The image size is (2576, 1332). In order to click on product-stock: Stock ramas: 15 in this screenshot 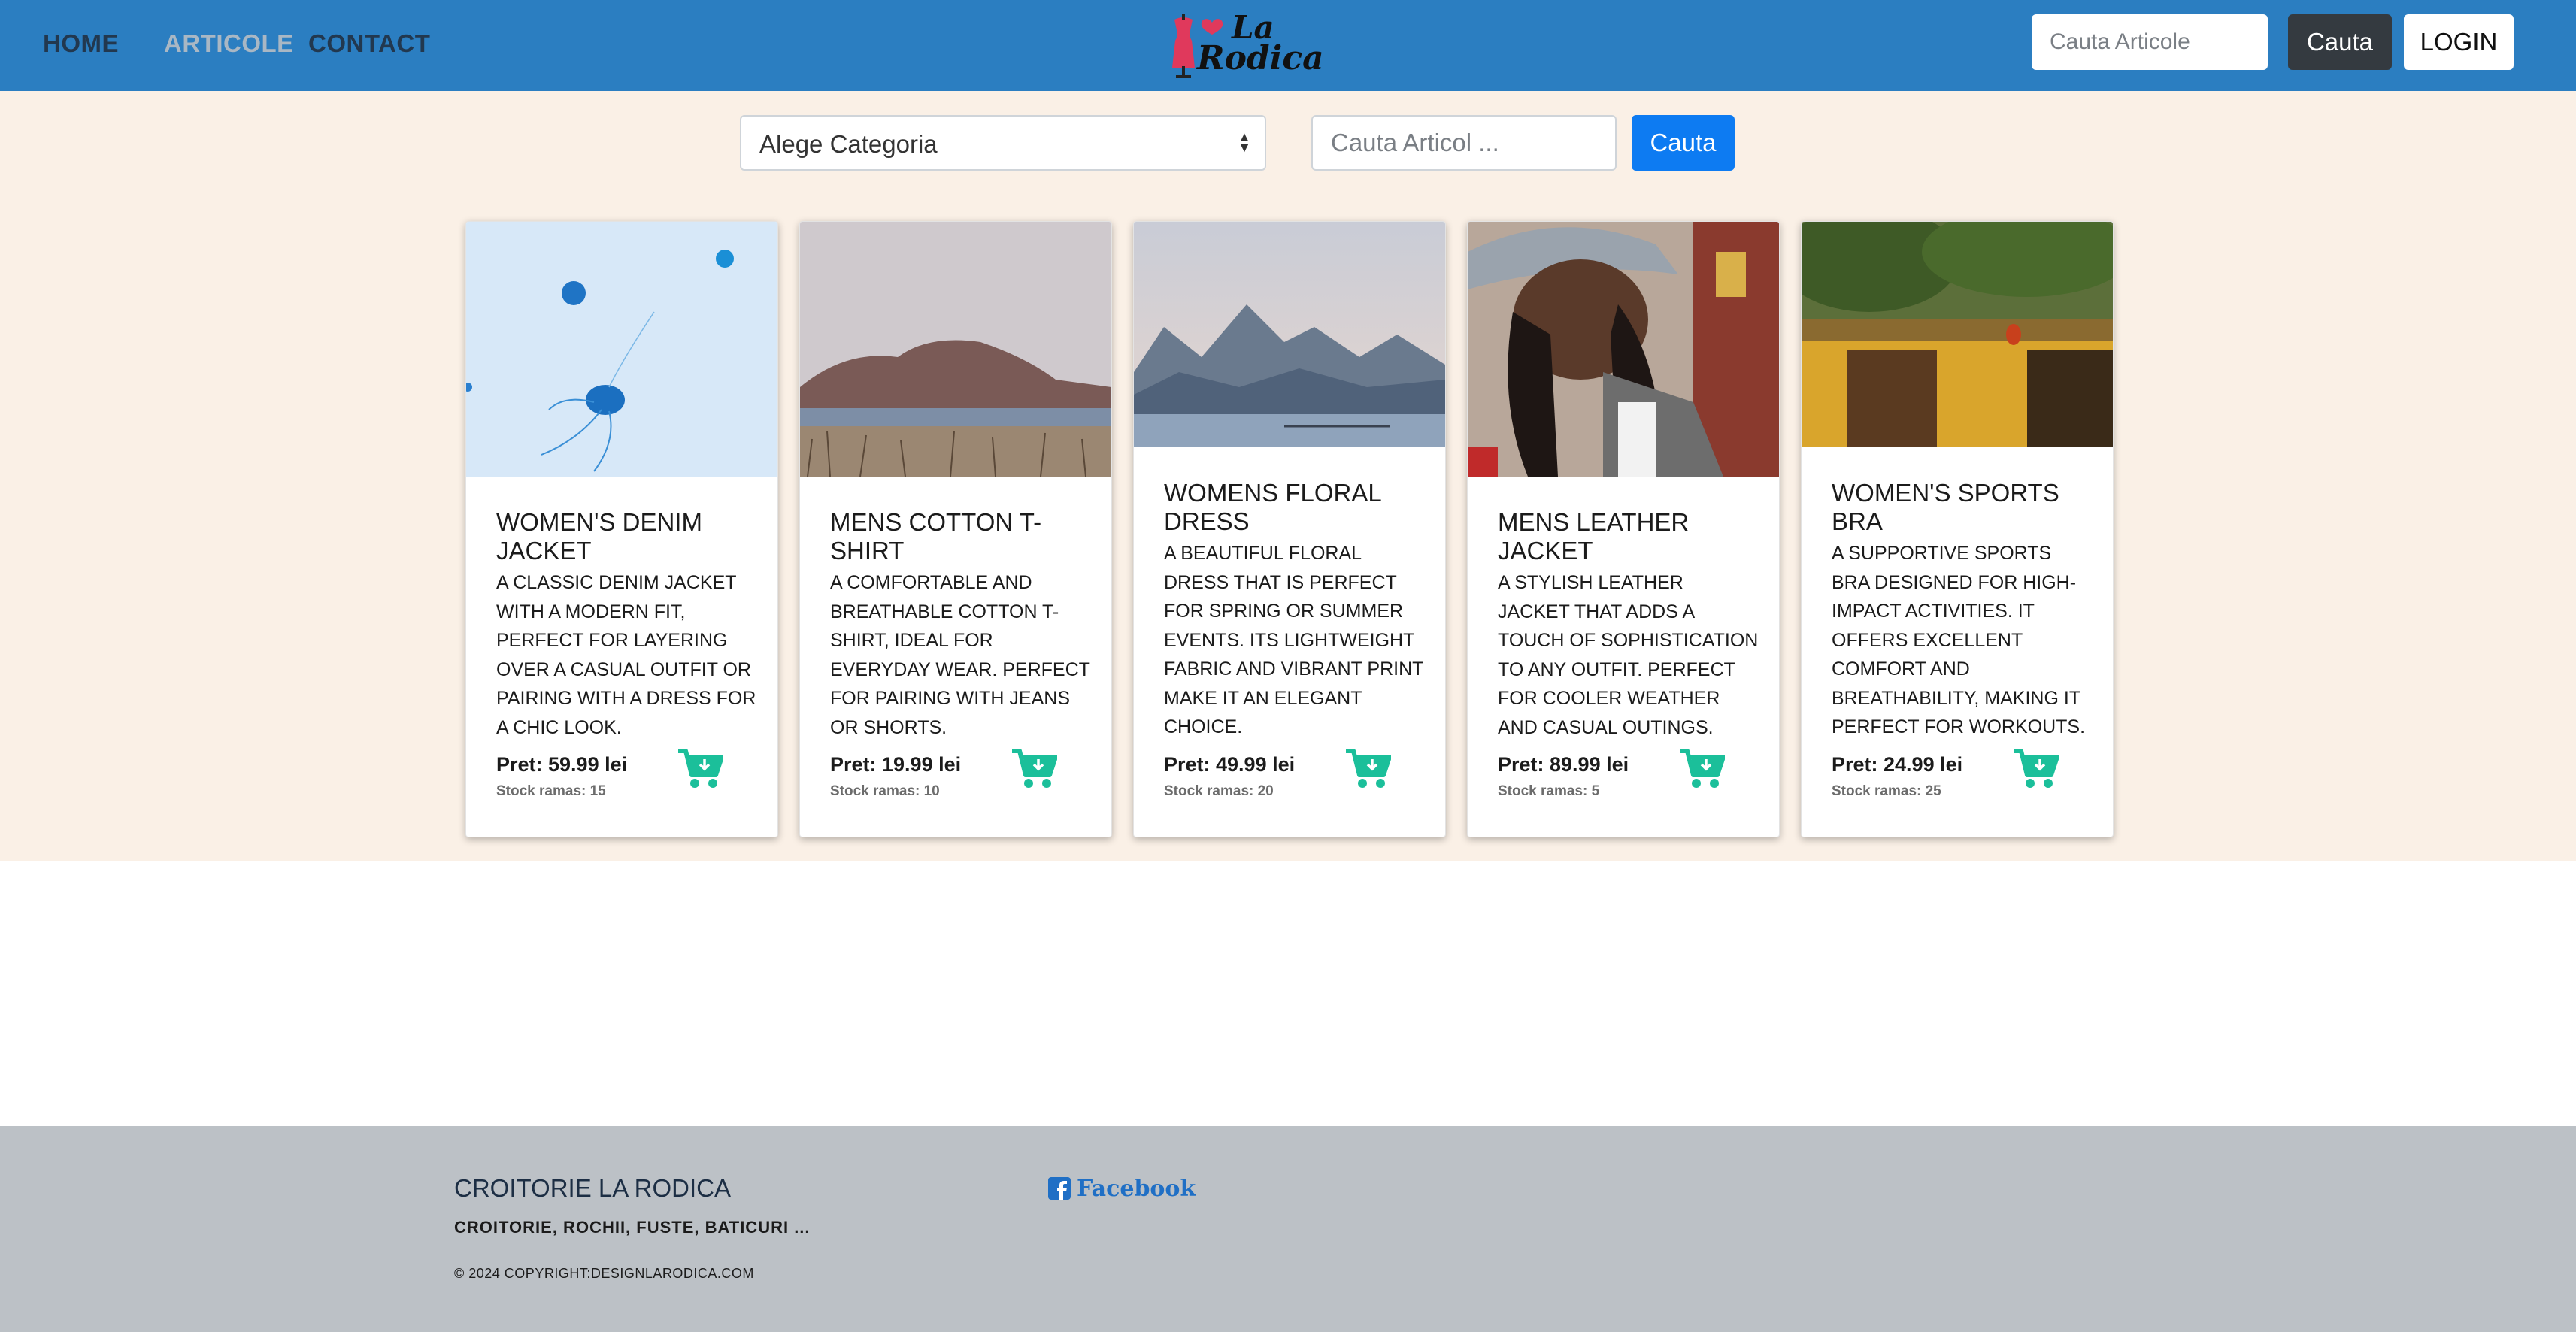, I will do `click(551, 791)`.